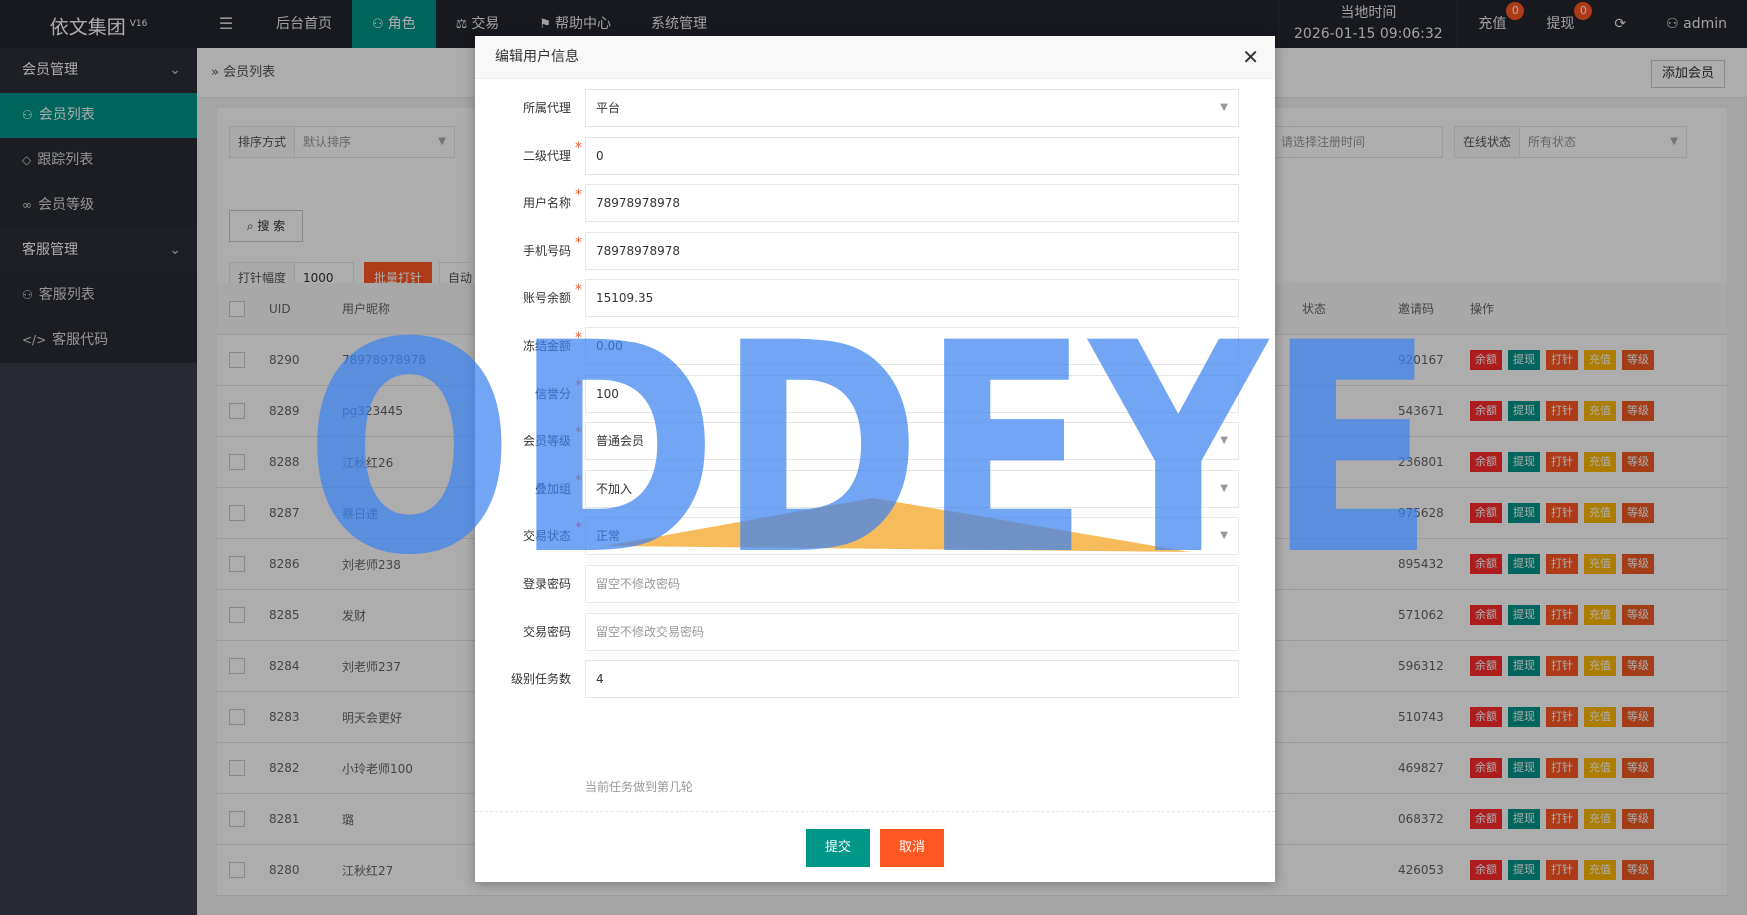  Describe the element at coordinates (912, 584) in the screenshot. I see `login-password-input: 留空不修改密码` at that location.